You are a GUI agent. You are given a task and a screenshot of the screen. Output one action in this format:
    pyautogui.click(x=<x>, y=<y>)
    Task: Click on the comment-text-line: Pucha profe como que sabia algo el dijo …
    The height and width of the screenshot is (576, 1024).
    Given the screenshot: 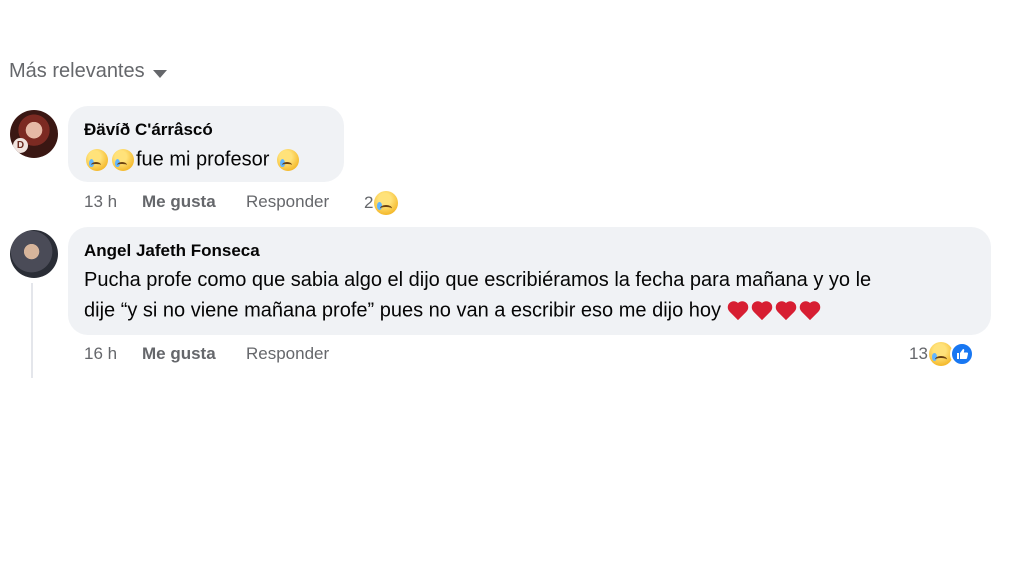 What is the action you would take?
    pyautogui.click(x=478, y=280)
    